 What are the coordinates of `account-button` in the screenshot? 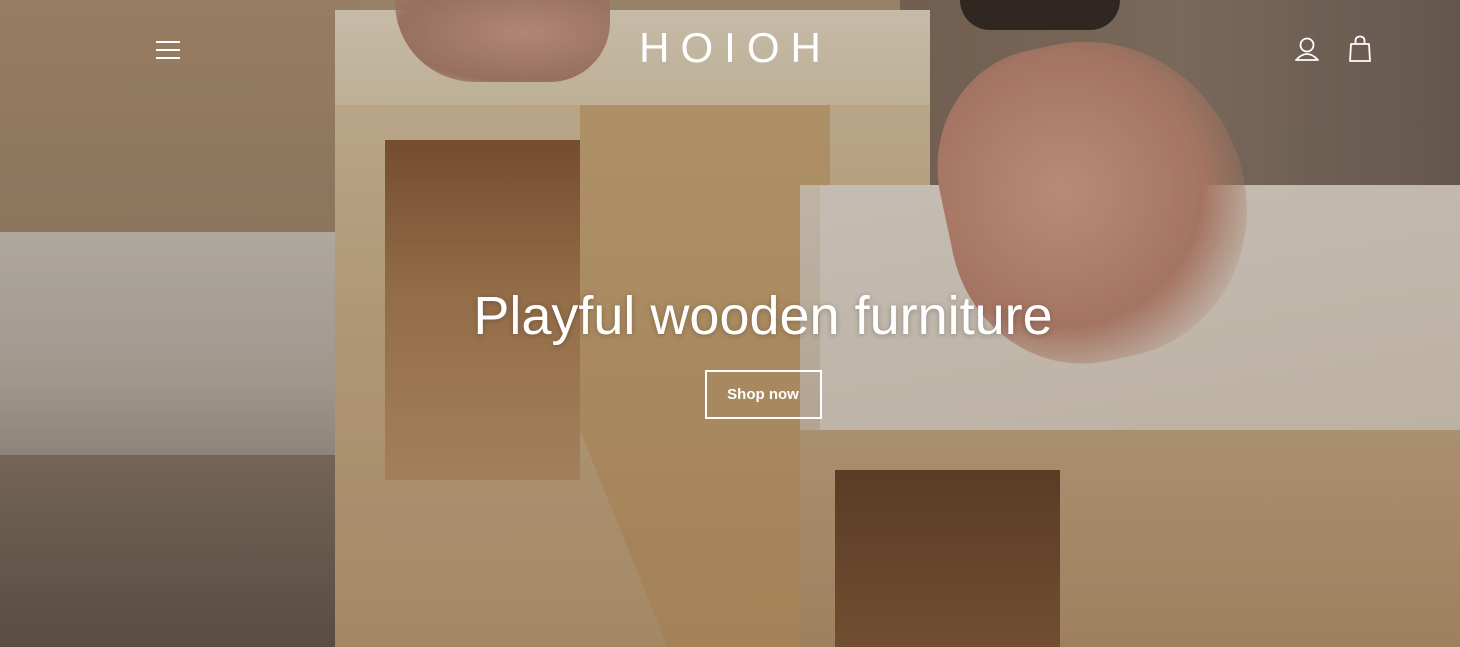 It's located at (1307, 50).